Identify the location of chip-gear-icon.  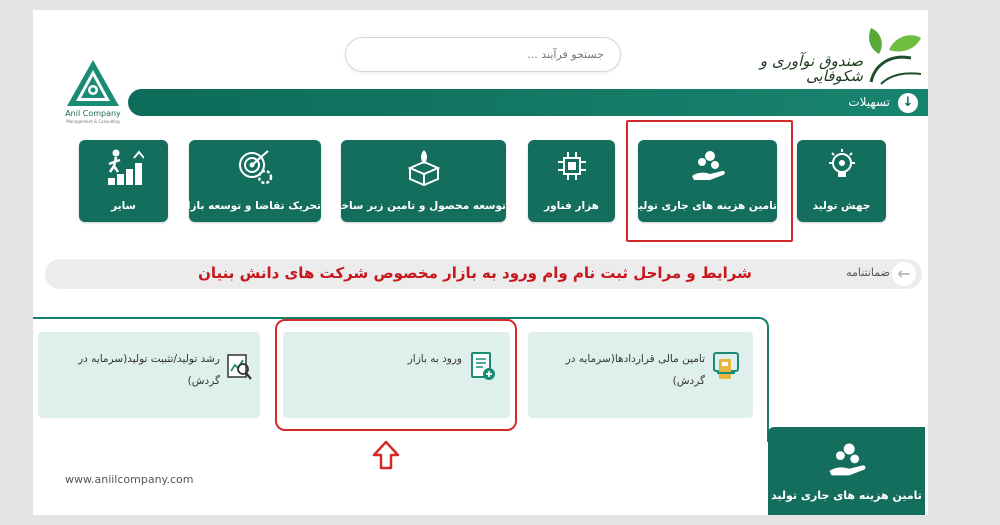
(571, 166).